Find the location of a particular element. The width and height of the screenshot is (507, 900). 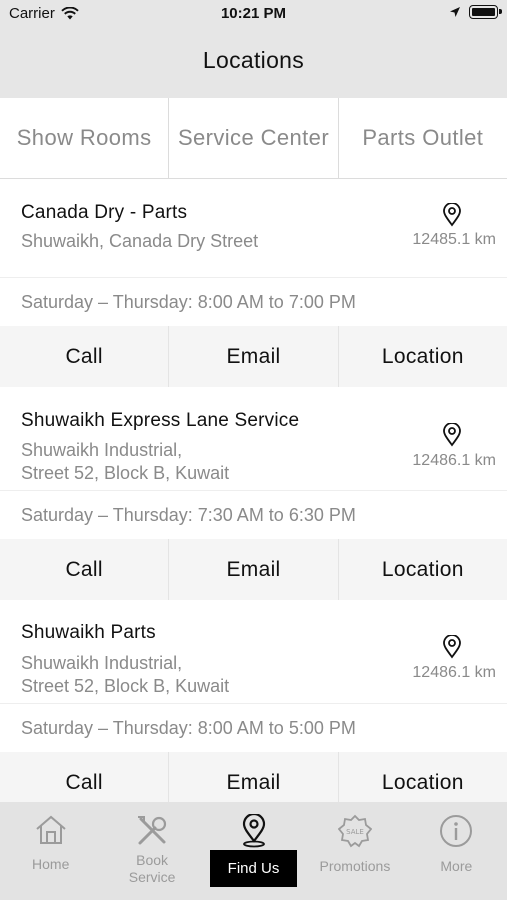

tabbar-book-line1: Book is located at coordinates (152, 860).